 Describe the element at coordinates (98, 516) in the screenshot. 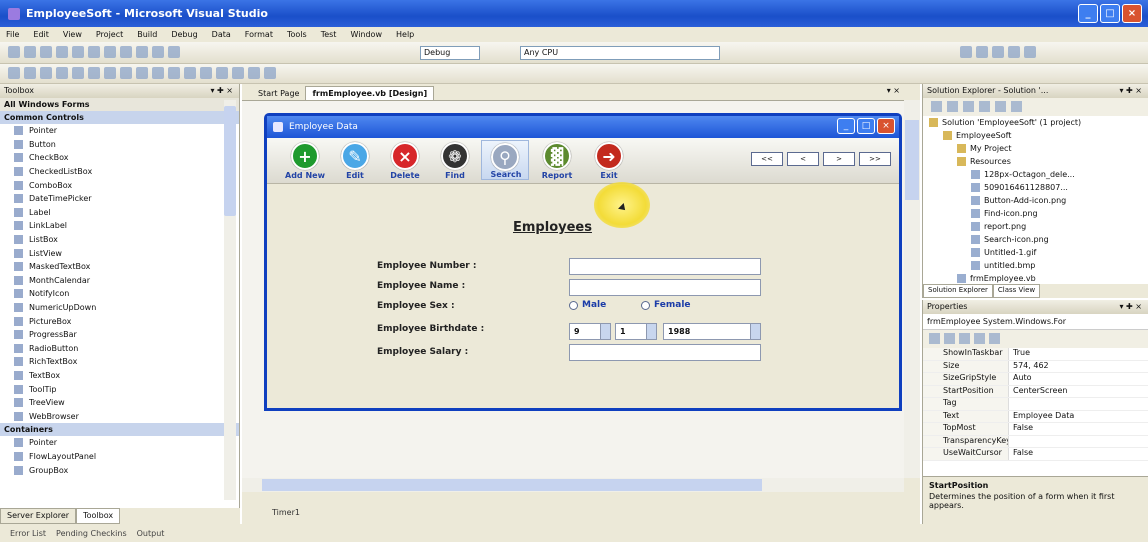

I see `tab-toolbox: Toolbox` at that location.